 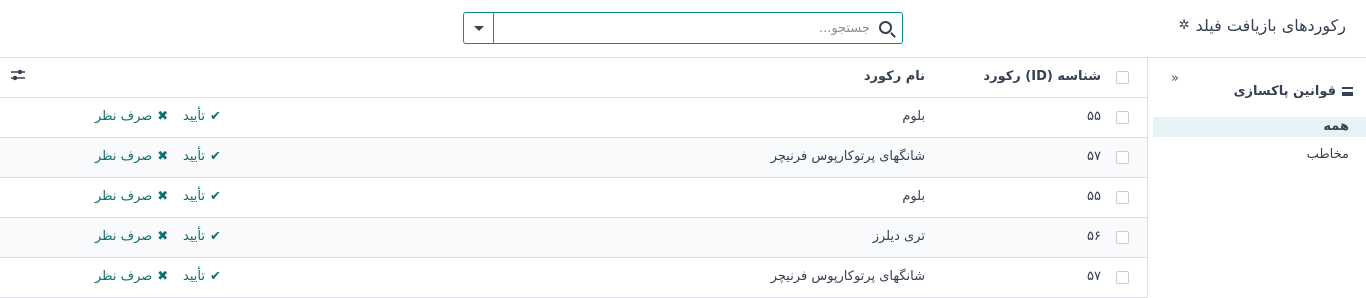 What do you see at coordinates (573, 78) in the screenshot?
I see `table-header: شناسه (ID) رکورد نام رکورد` at bounding box center [573, 78].